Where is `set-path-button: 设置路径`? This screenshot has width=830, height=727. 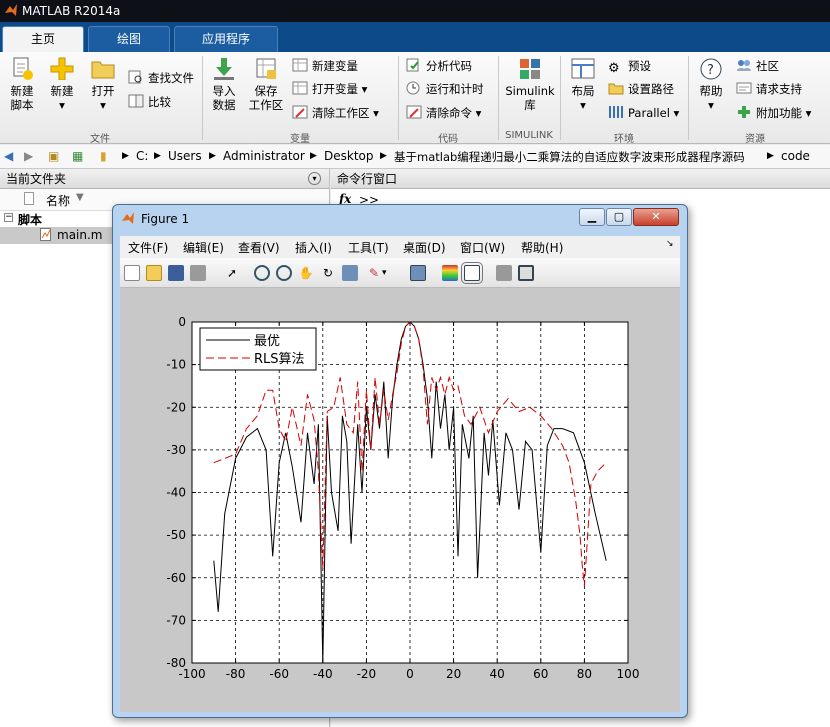 set-path-button: 设置路径 is located at coordinates (641, 89).